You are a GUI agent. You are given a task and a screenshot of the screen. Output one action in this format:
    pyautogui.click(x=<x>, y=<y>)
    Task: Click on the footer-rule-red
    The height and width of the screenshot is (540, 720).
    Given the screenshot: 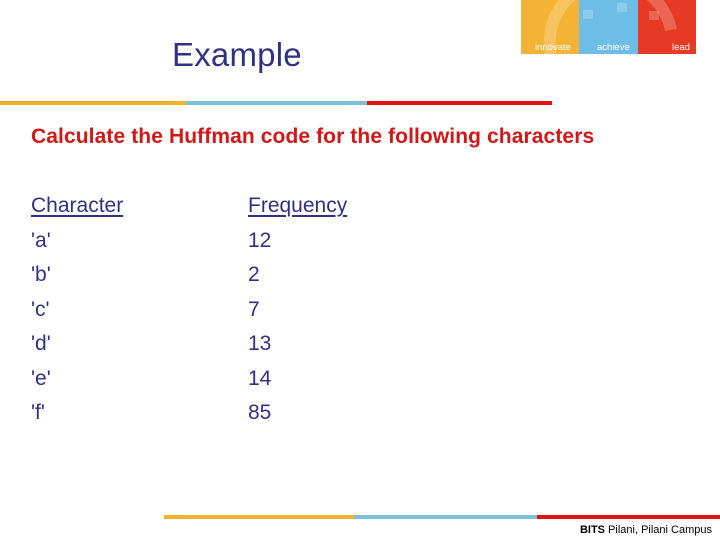 What is the action you would take?
    pyautogui.click(x=628, y=517)
    